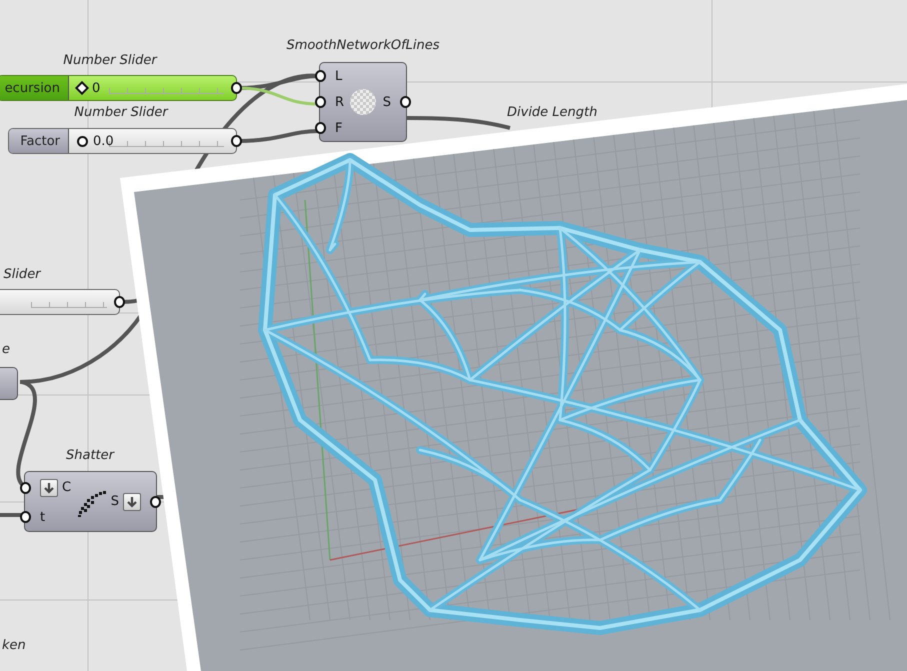 The width and height of the screenshot is (907, 671). I want to click on number-slider: Factor 0.0, so click(122, 141).